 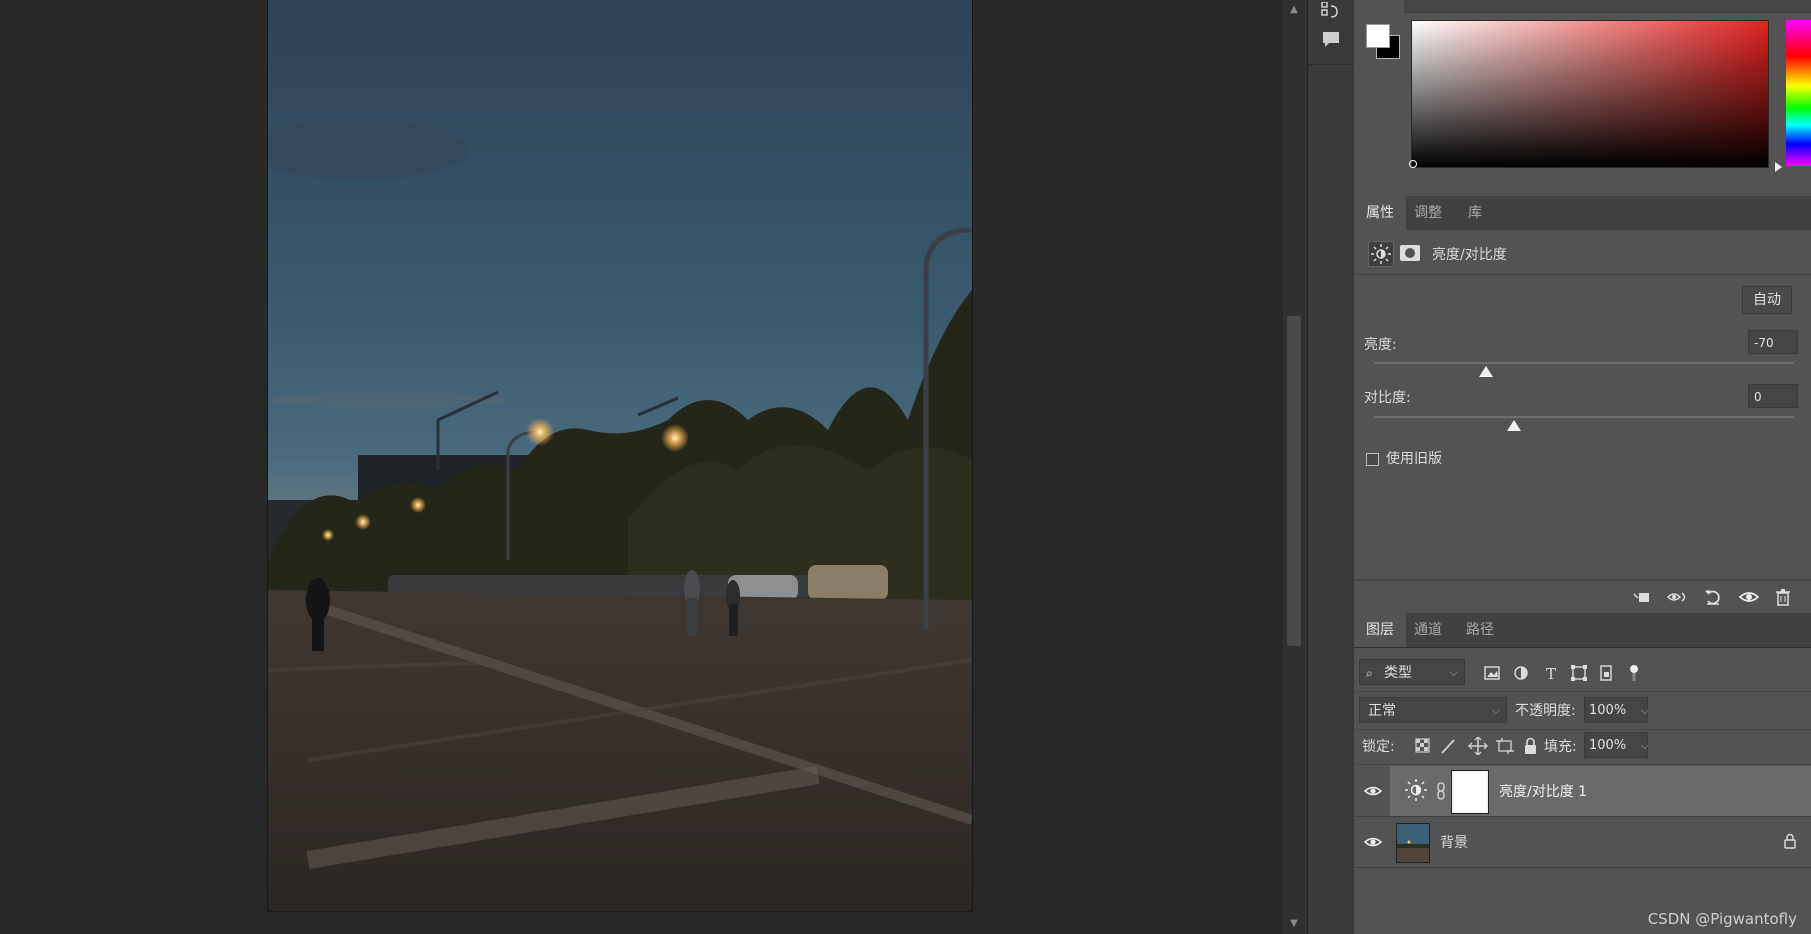 What do you see at coordinates (1413, 843) in the screenshot?
I see `background-layer-thumbnail` at bounding box center [1413, 843].